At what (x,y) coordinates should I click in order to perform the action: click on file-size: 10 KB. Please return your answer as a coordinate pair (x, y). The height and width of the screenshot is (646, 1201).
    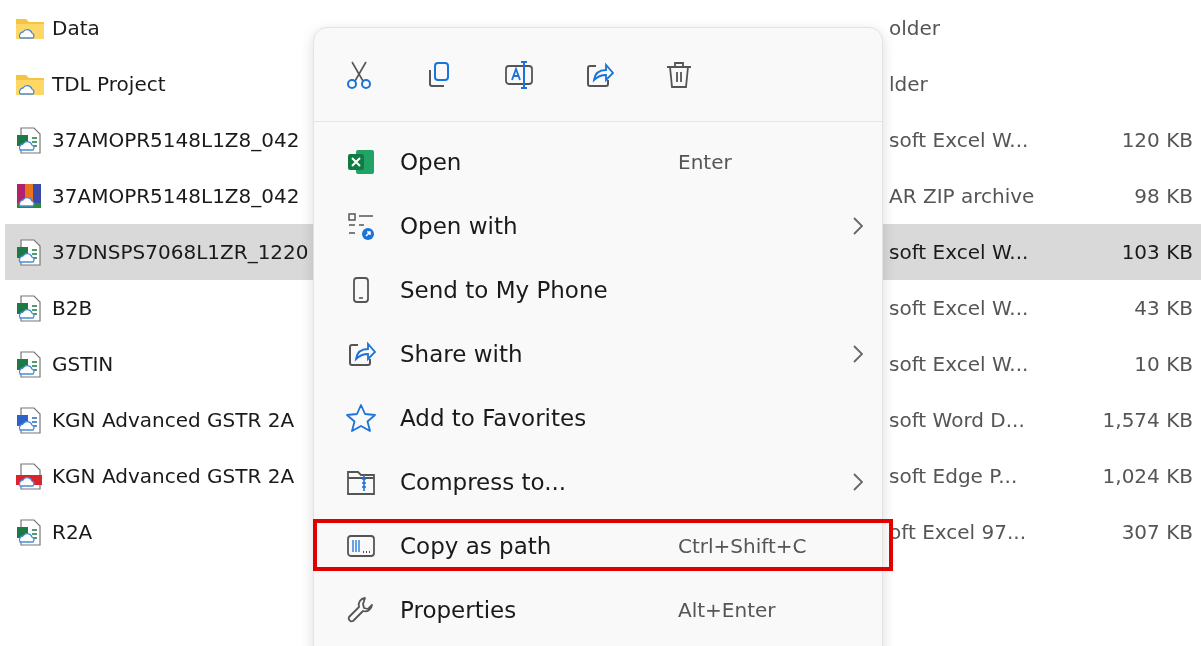
    Looking at the image, I should click on (1163, 364).